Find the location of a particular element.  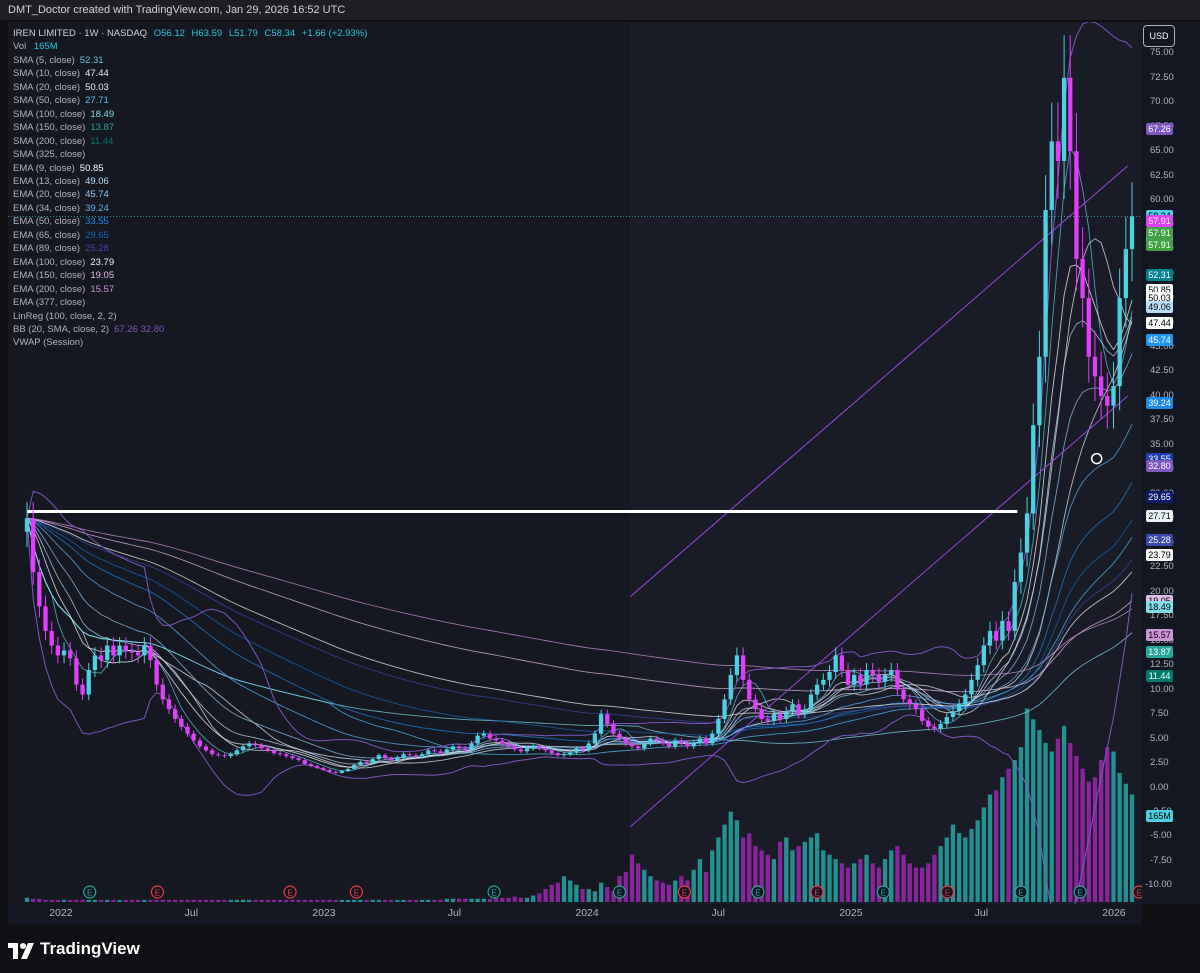

legend-indicator-row: BB (20, SMA, close, 2) 67.26 32.80 is located at coordinates (190, 329).